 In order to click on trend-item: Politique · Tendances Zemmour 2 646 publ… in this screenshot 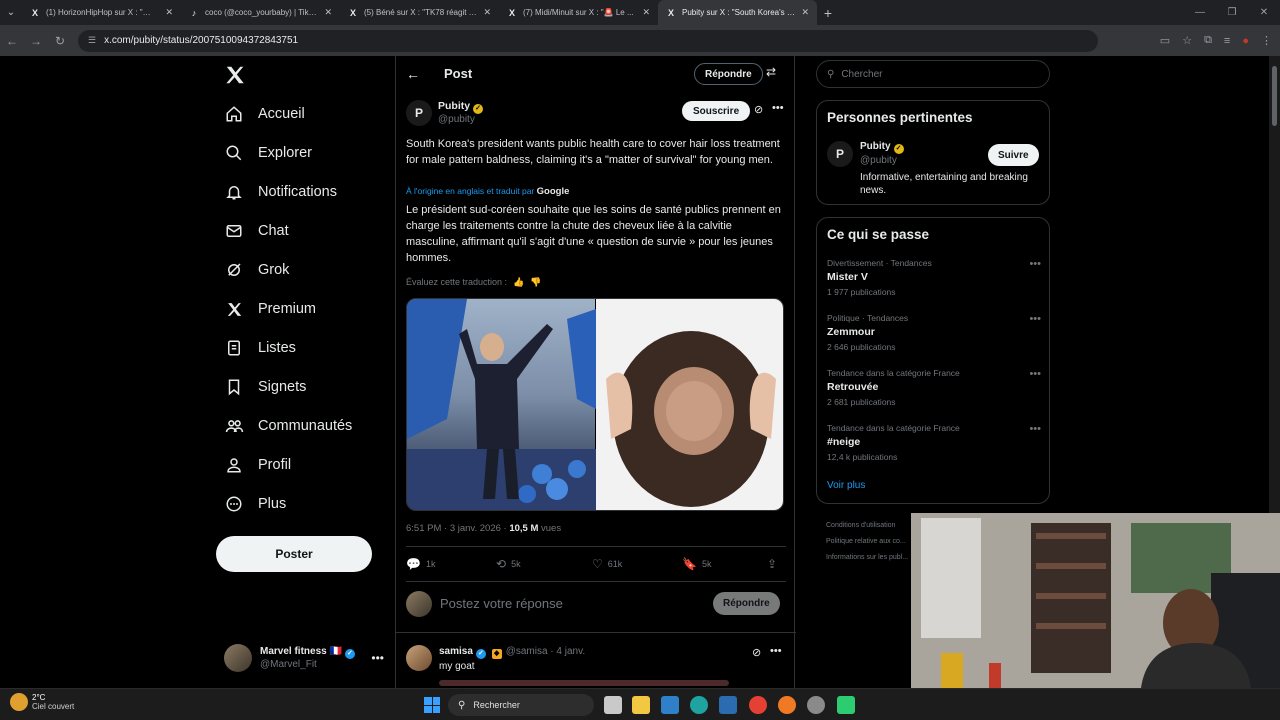, I will do `click(934, 332)`.